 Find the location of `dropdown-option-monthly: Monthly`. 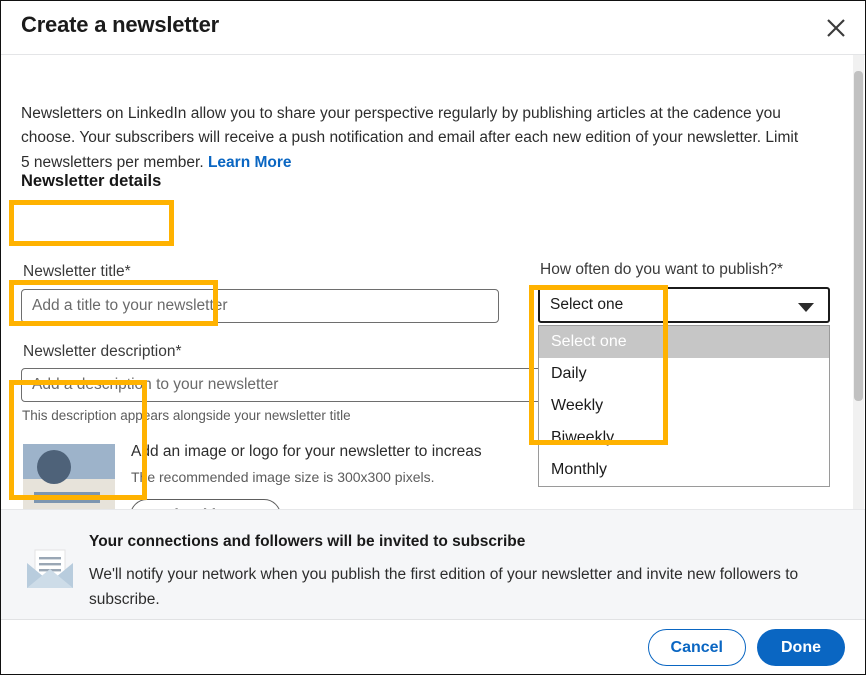

dropdown-option-monthly: Monthly is located at coordinates (684, 470).